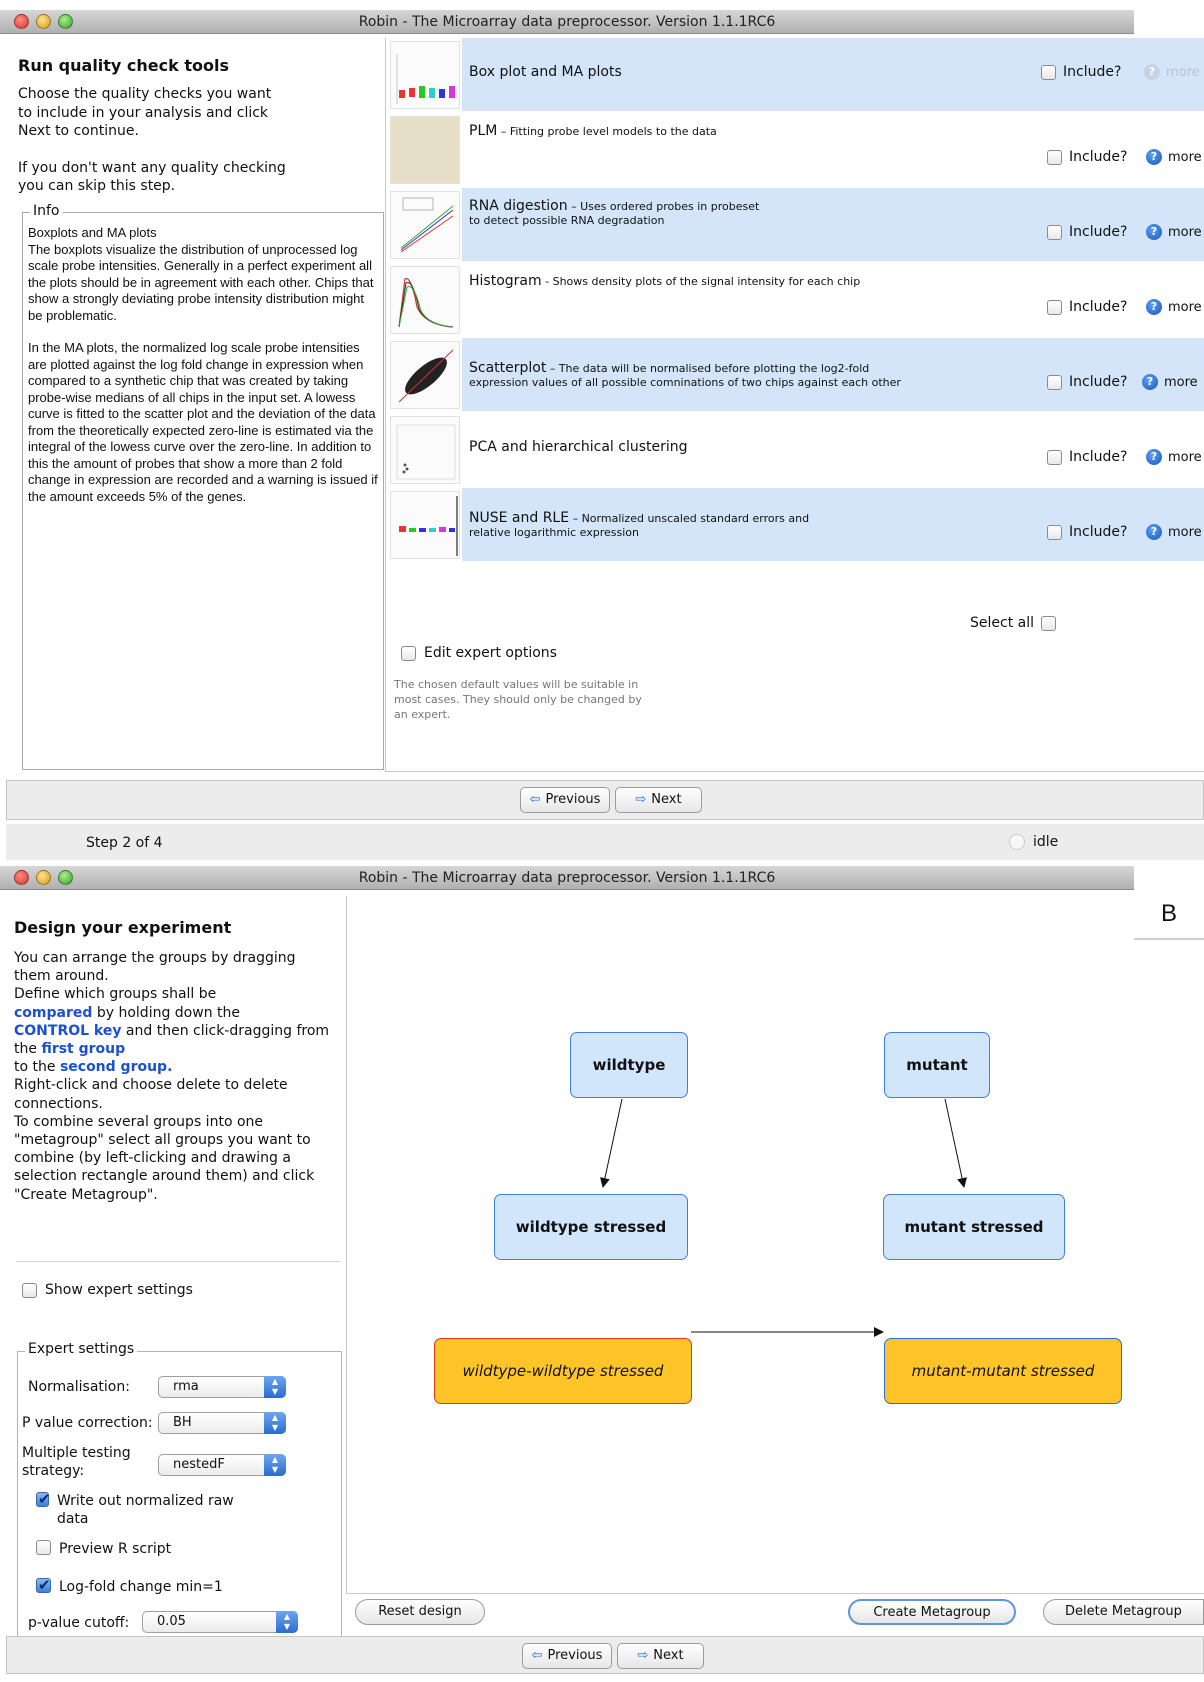 The width and height of the screenshot is (1204, 1682). Describe the element at coordinates (222, 1387) in the screenshot. I see `normalisation-select: rma ▲ ▼` at that location.